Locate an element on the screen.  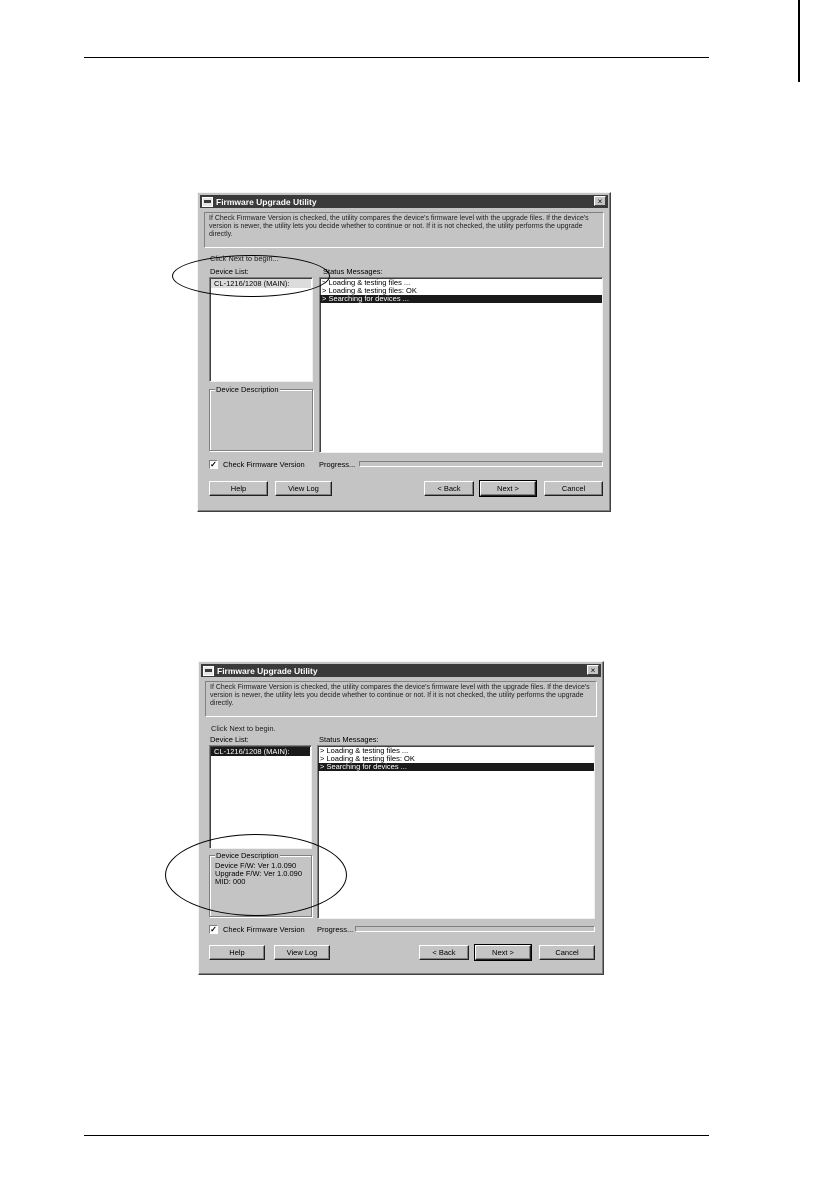
page-footer-rule is located at coordinates (396, 1135).